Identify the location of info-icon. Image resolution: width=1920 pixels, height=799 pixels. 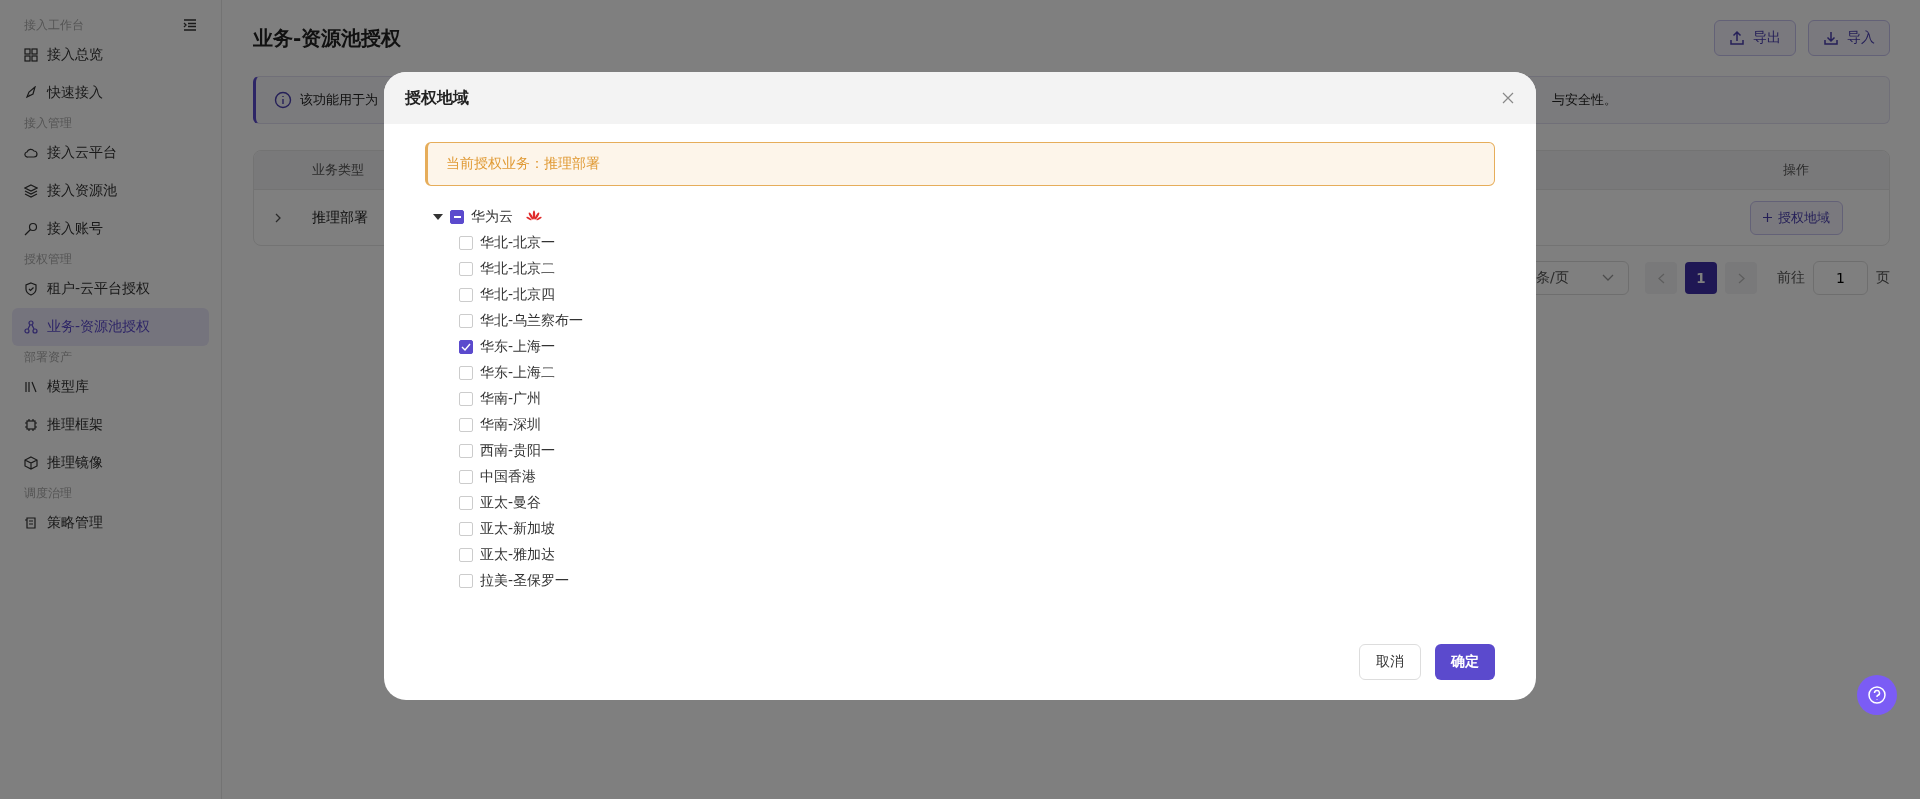
(283, 100).